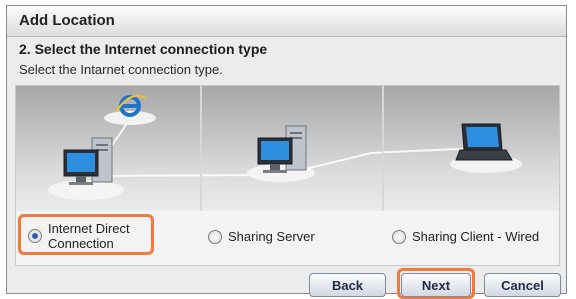 The height and width of the screenshot is (299, 576). I want to click on radio-internet-direct, so click(35, 236).